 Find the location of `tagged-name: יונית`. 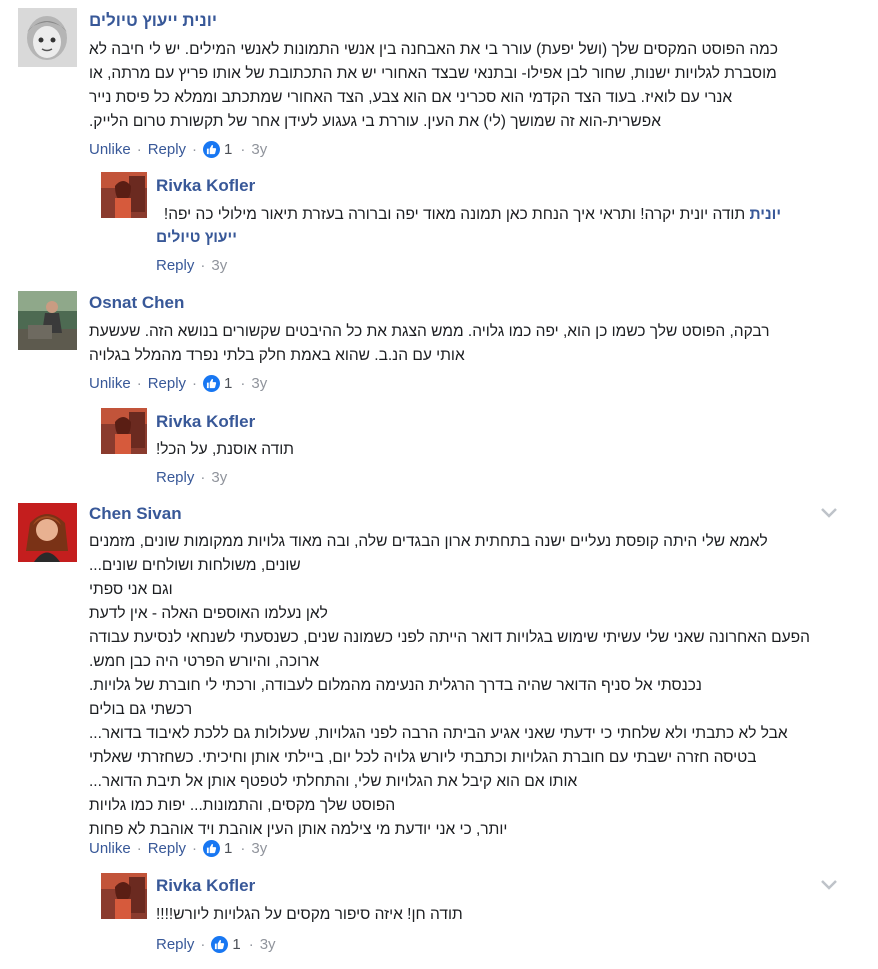

tagged-name: יונית is located at coordinates (765, 214).